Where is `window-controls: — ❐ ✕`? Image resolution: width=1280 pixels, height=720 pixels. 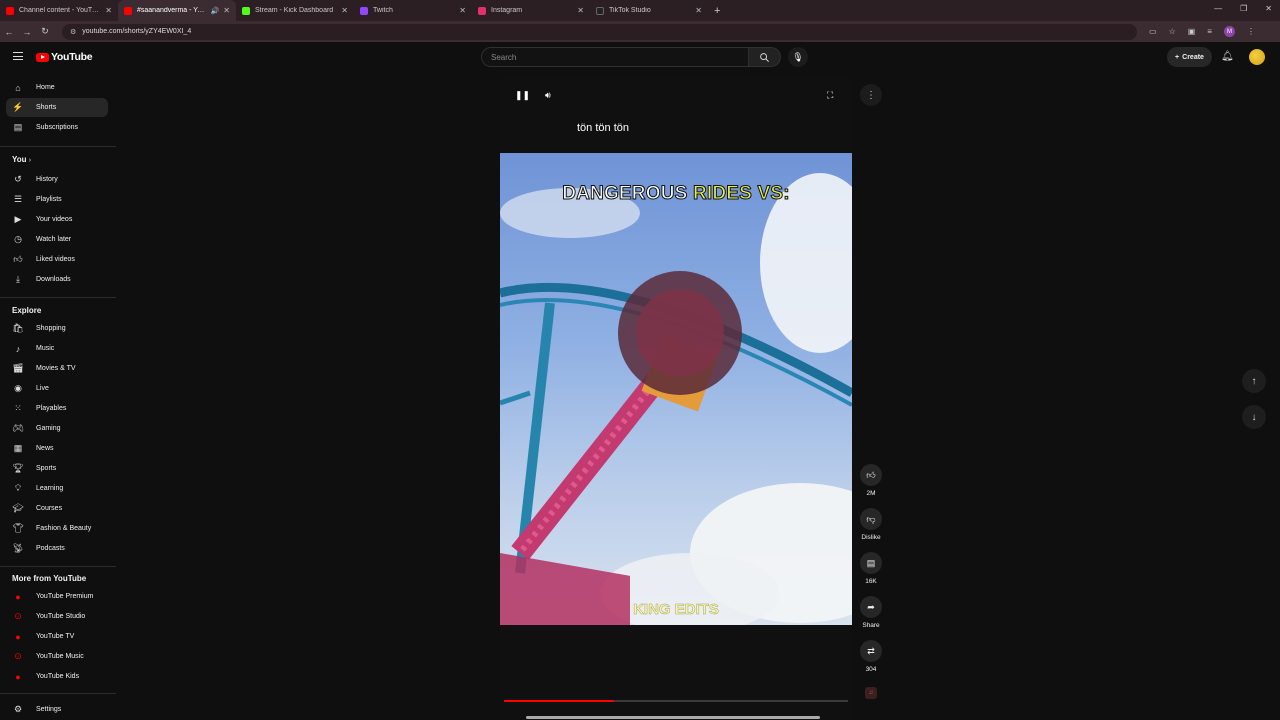
window-controls: — ❐ ✕ is located at coordinates (1243, 8).